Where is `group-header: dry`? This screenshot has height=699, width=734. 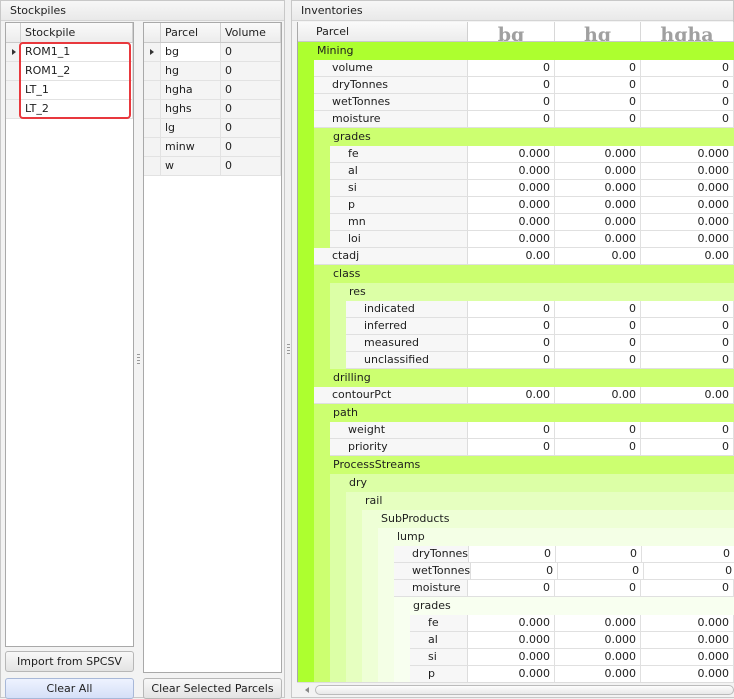
group-header: dry is located at coordinates (532, 483).